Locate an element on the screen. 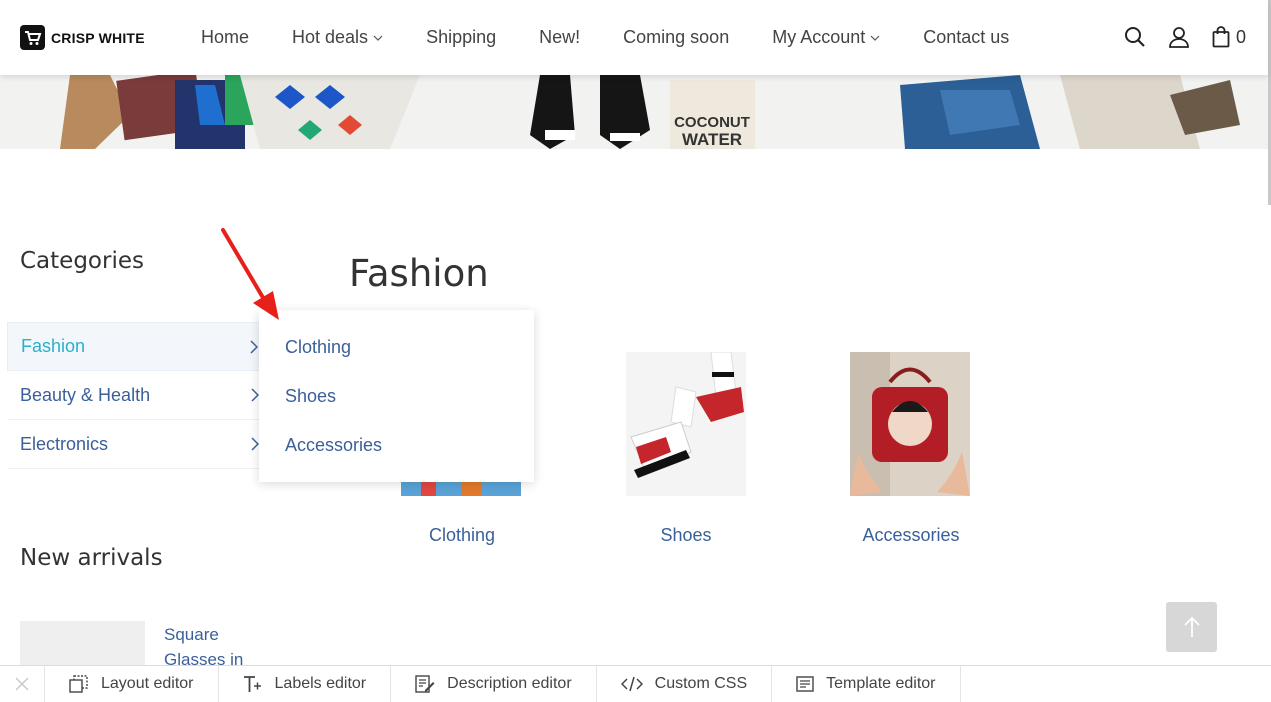  layout-editor-button: Layout editor is located at coordinates (132, 684).